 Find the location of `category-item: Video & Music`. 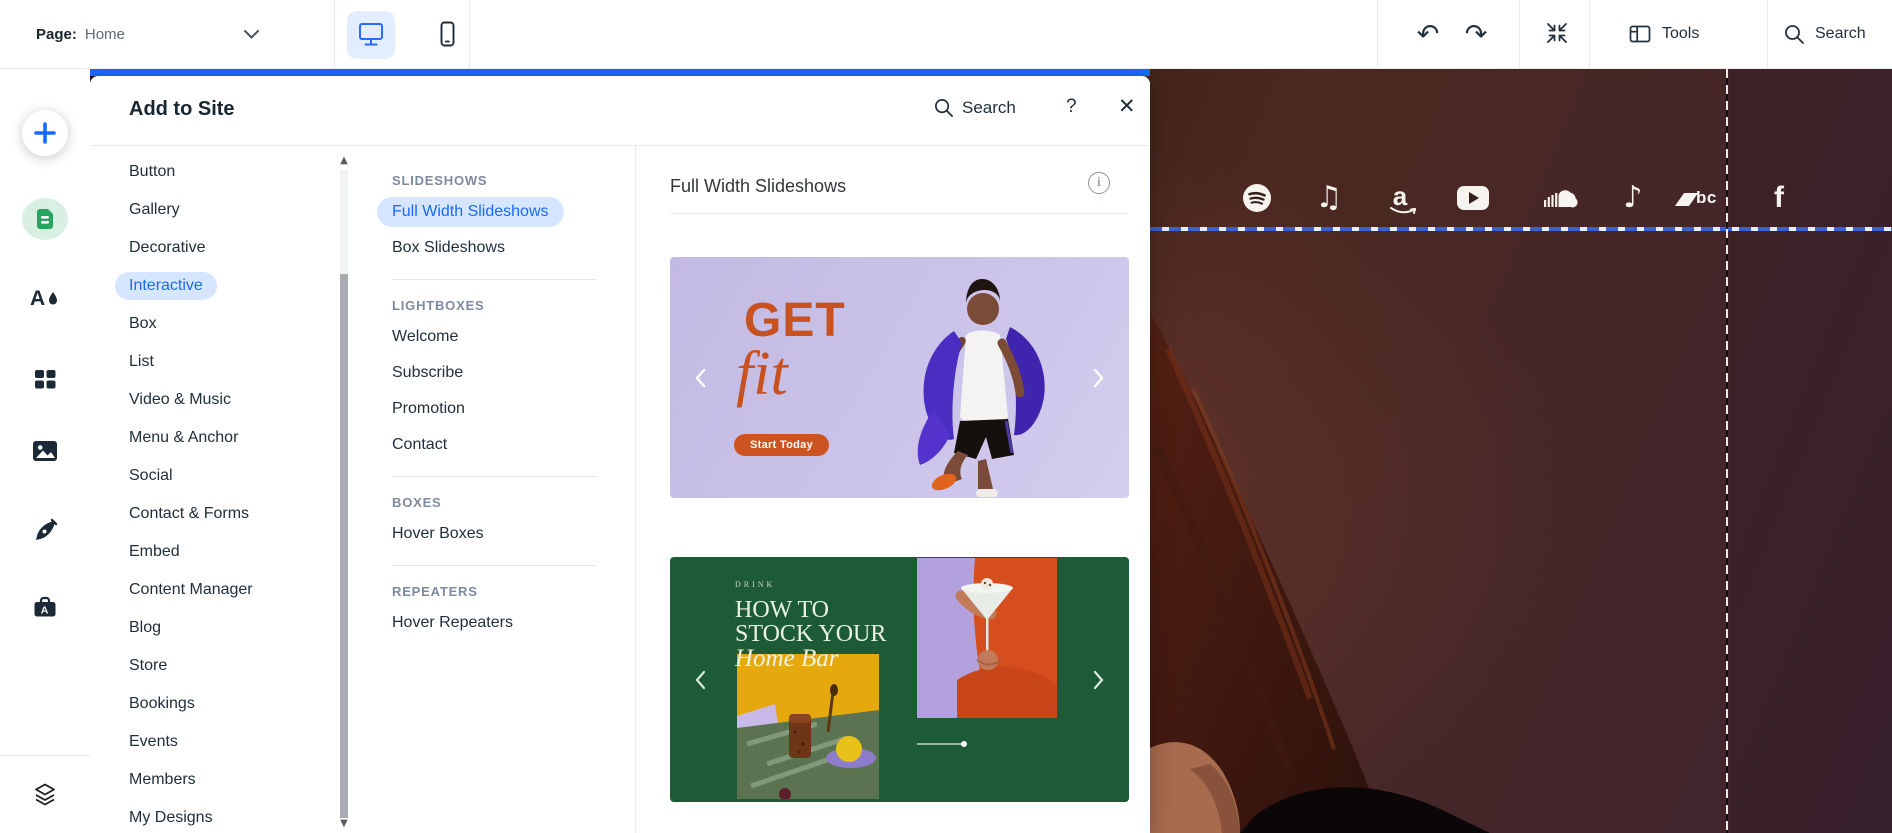

category-item: Video & Music is located at coordinates (220, 400).